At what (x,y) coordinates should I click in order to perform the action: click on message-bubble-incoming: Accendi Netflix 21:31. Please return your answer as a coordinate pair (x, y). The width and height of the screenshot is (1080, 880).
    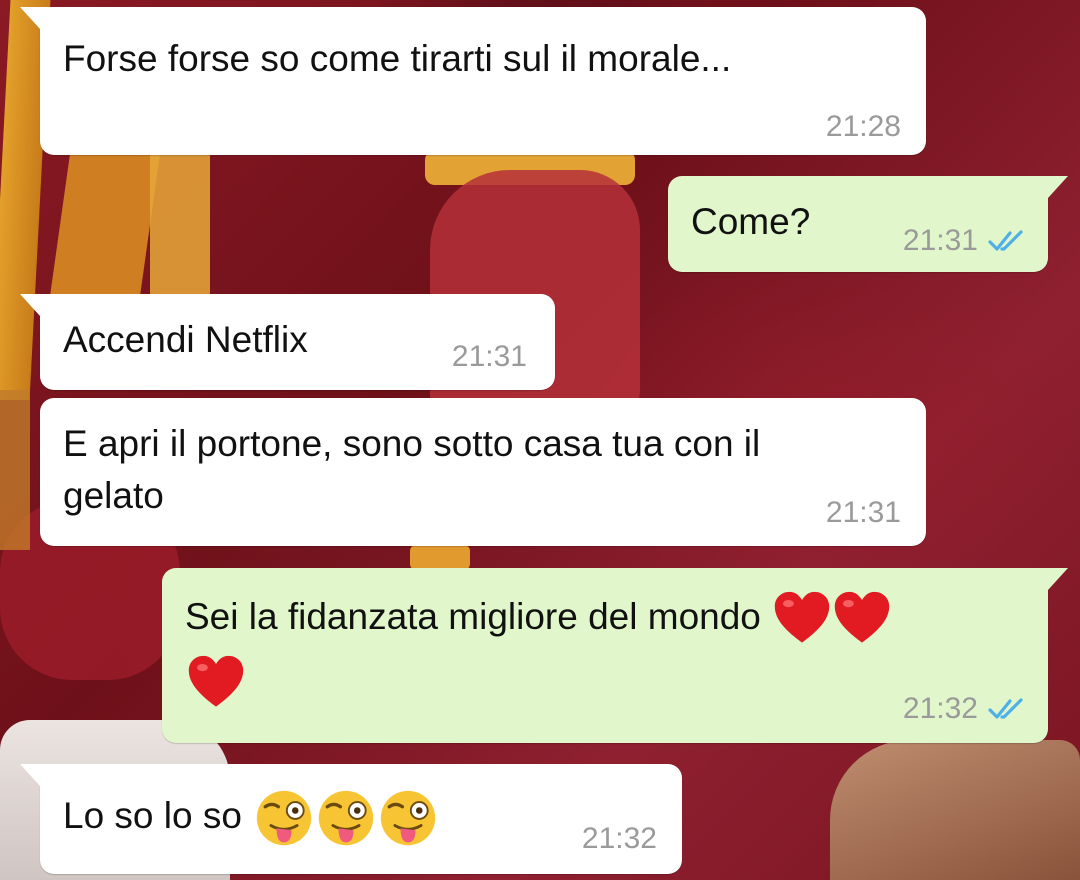
    Looking at the image, I should click on (287, 342).